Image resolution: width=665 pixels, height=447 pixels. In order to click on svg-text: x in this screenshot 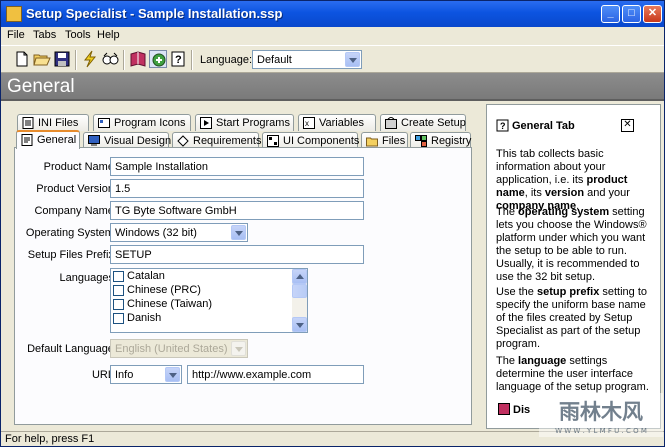, I will do `click(307, 123)`.